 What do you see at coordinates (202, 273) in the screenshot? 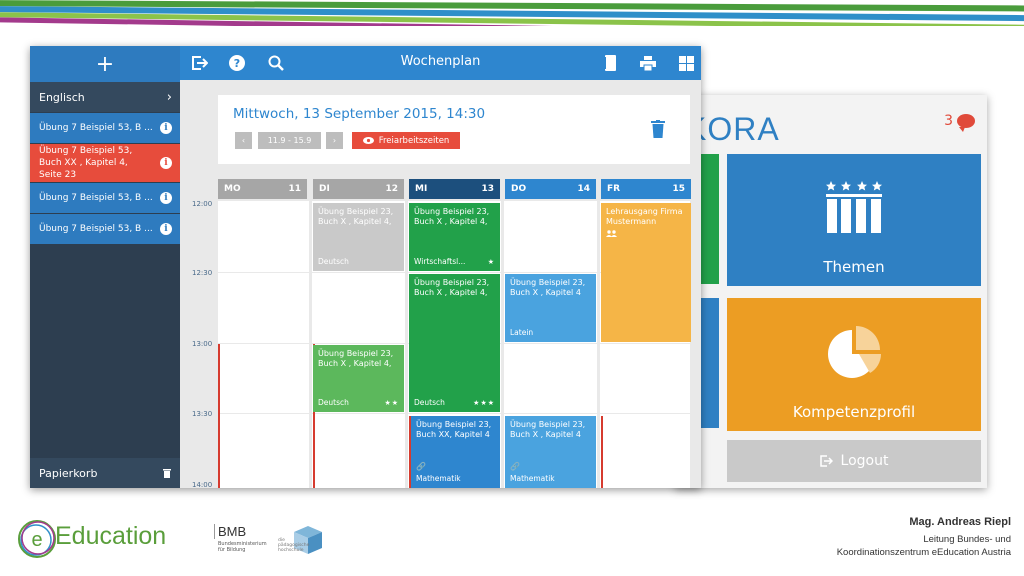
I see `time-label: 12:30` at bounding box center [202, 273].